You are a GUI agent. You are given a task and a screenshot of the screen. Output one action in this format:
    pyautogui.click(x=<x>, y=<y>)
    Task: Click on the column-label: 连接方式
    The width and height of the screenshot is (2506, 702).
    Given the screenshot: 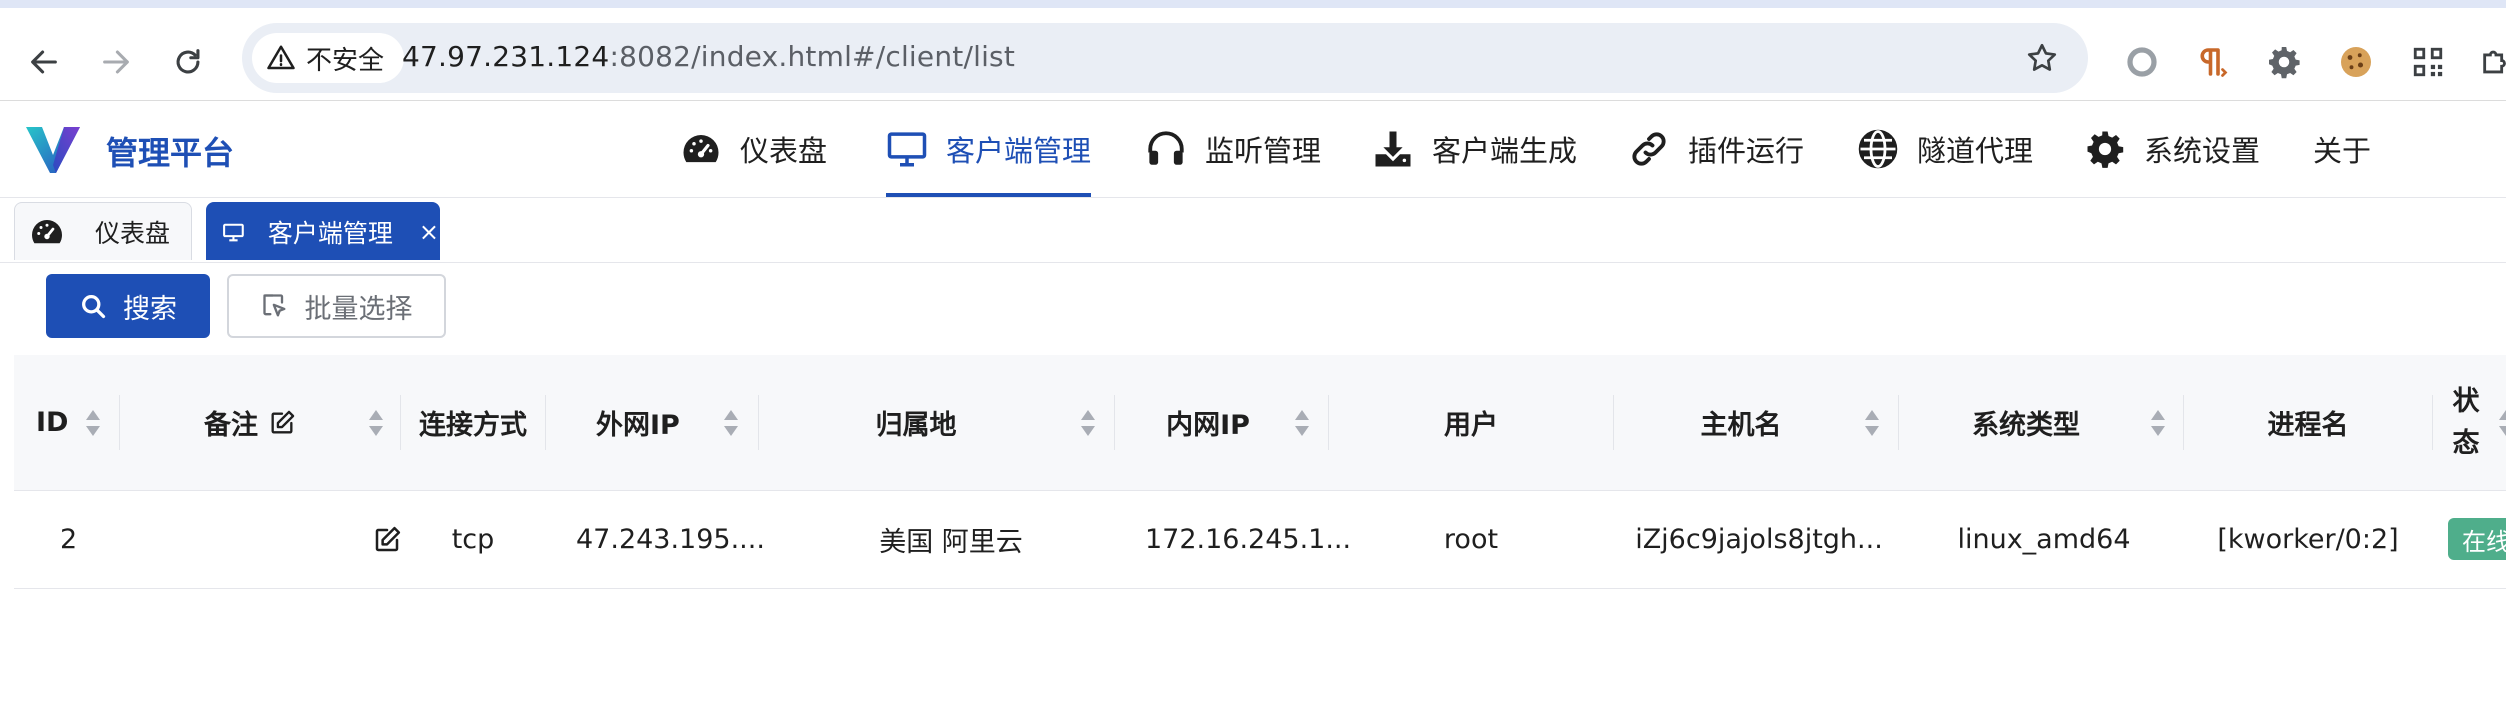 What is the action you would take?
    pyautogui.click(x=473, y=425)
    